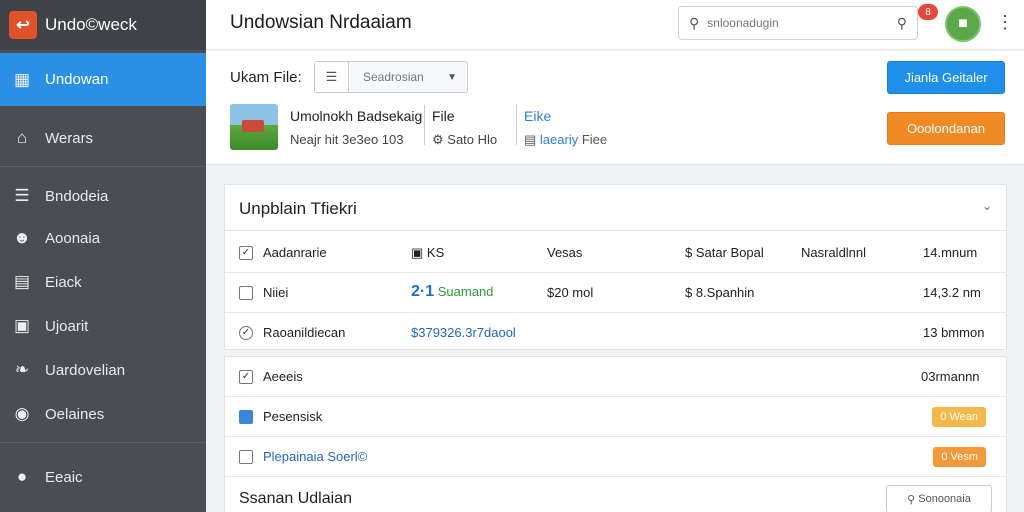  I want to click on row-col5: Nasraldlnnl, so click(834, 252).